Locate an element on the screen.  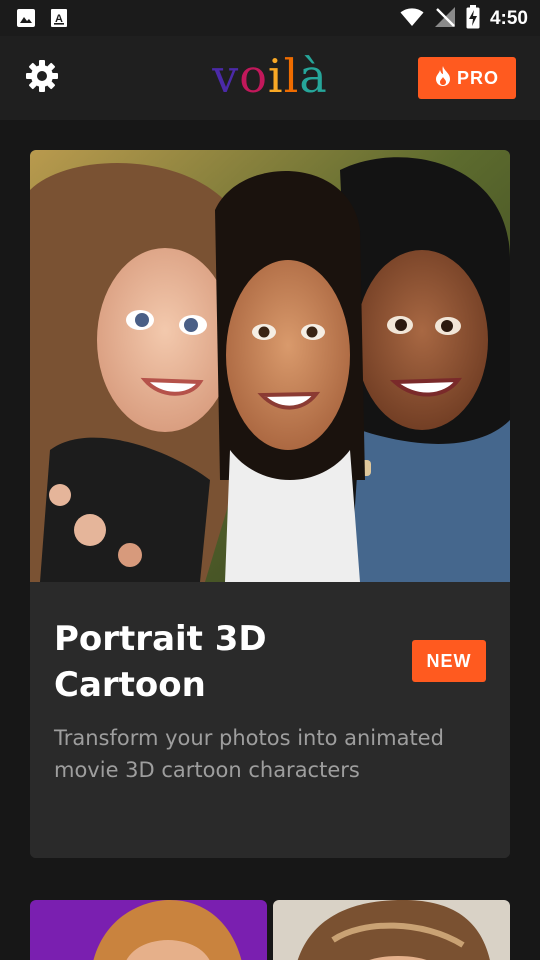
pro-button: PRO is located at coordinates (467, 78).